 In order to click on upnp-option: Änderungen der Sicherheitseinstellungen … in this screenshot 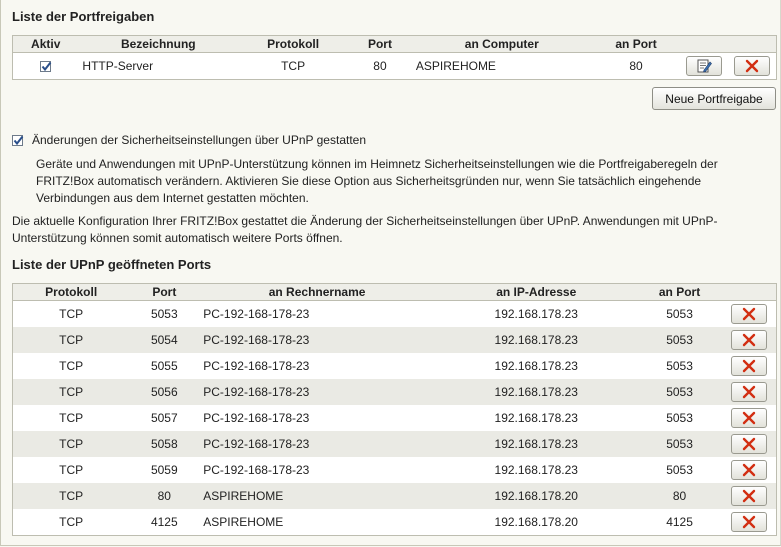, I will do `click(189, 140)`.